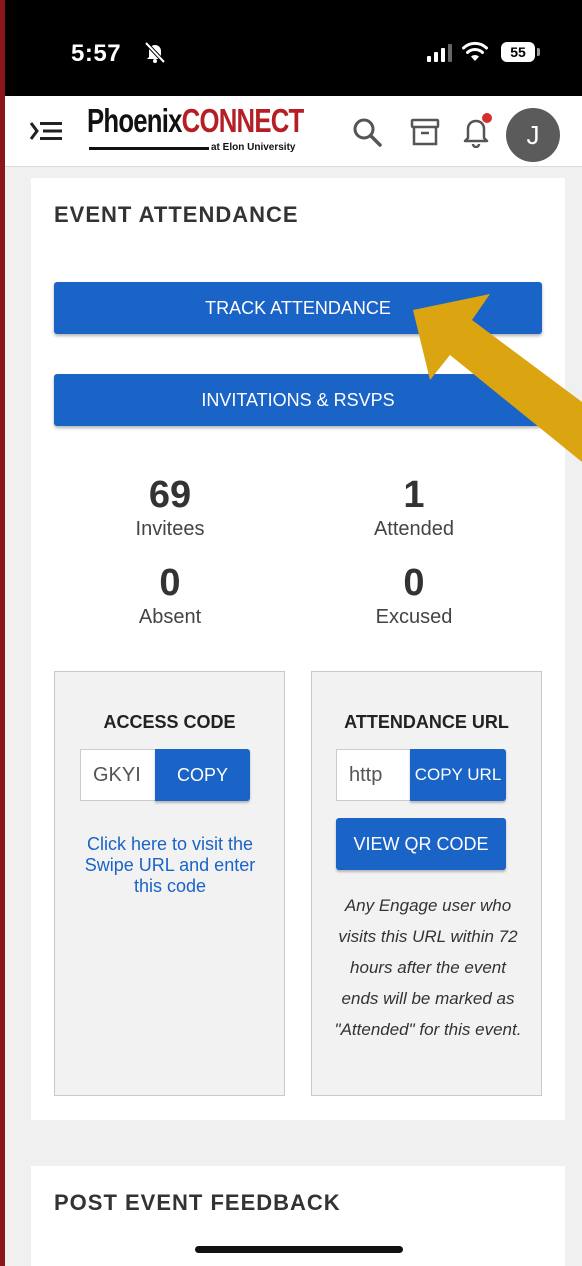 This screenshot has width=582, height=1266. I want to click on logo-rule, so click(149, 148).